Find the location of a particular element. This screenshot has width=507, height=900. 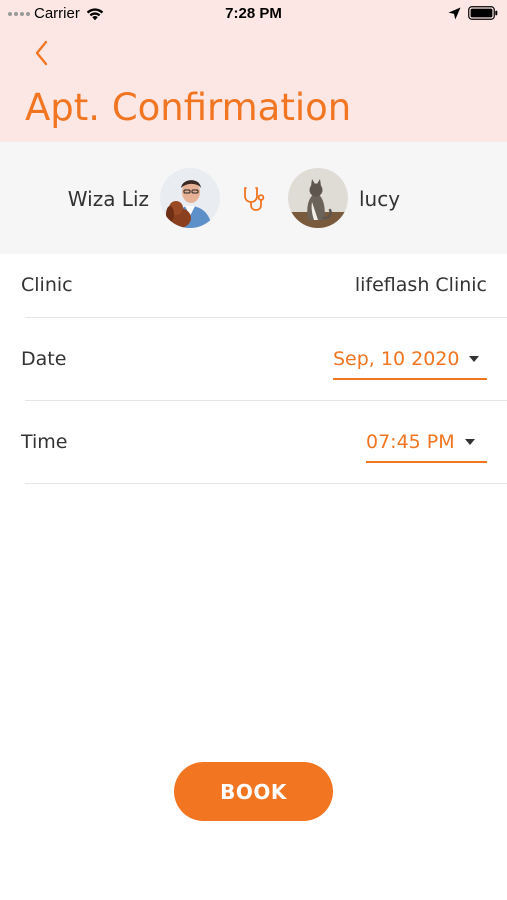

clinic-label: Clinic is located at coordinates (47, 285).